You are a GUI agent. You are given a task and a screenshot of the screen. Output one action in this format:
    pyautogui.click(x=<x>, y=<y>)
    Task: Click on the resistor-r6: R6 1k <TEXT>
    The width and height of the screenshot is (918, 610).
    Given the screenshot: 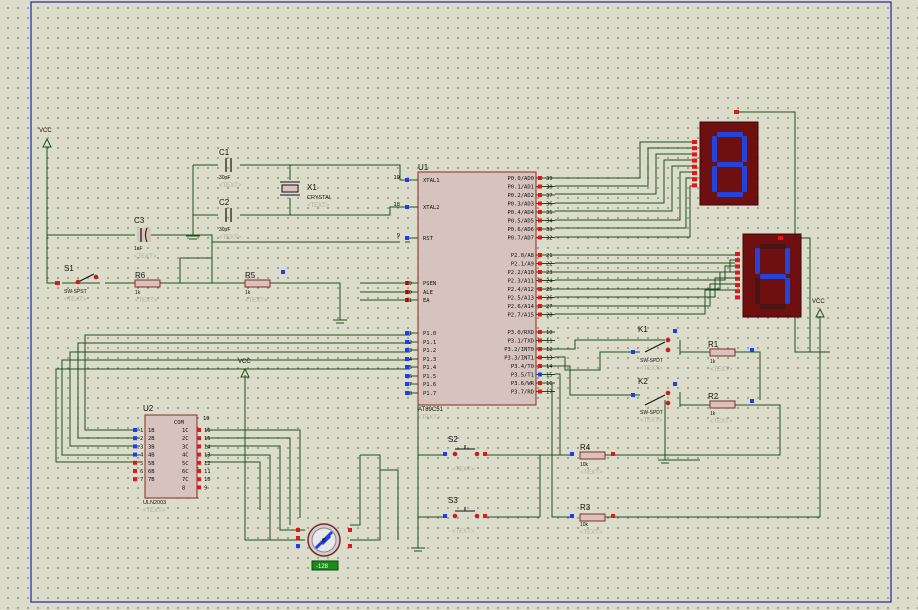 What is the action you would take?
    pyautogui.click(x=147, y=287)
    